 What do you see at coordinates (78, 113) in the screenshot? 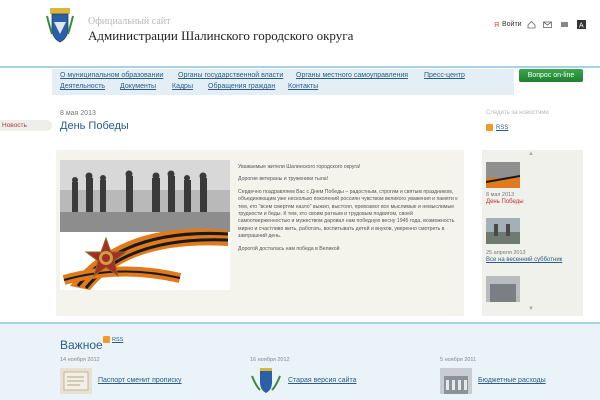
I see `article-date: 8 мая 2013` at bounding box center [78, 113].